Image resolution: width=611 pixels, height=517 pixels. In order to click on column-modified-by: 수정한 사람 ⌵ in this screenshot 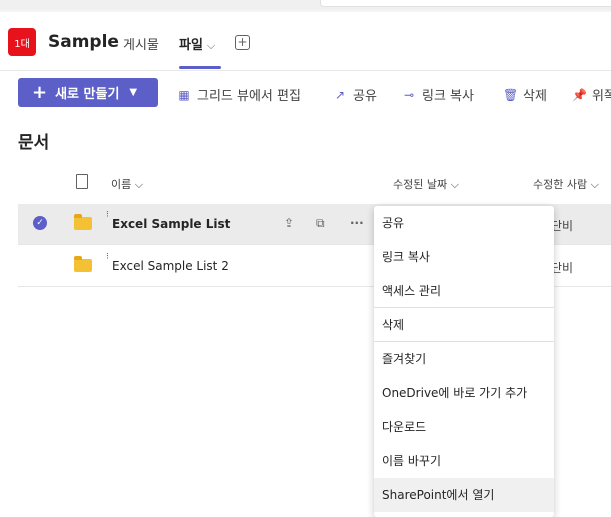, I will do `click(566, 184)`.